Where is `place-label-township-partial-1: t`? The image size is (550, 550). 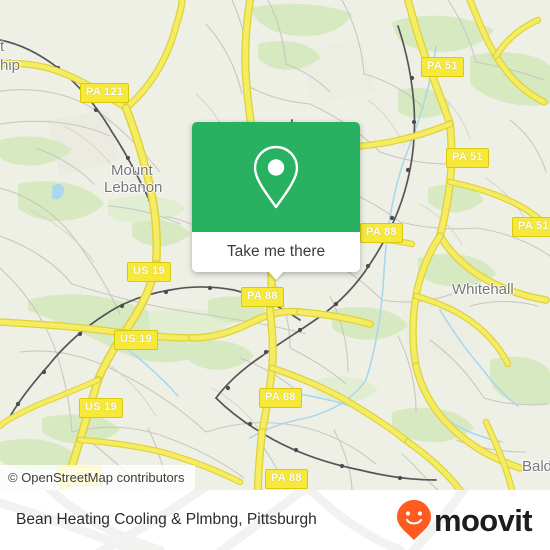
place-label-township-partial-1: t is located at coordinates (2, 46).